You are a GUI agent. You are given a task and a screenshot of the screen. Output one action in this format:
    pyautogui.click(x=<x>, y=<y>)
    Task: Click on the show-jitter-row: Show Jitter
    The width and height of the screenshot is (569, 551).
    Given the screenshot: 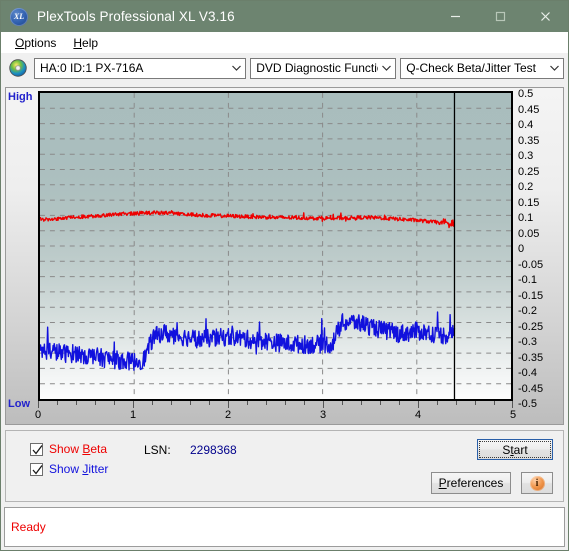 What is the action you would take?
    pyautogui.click(x=69, y=469)
    